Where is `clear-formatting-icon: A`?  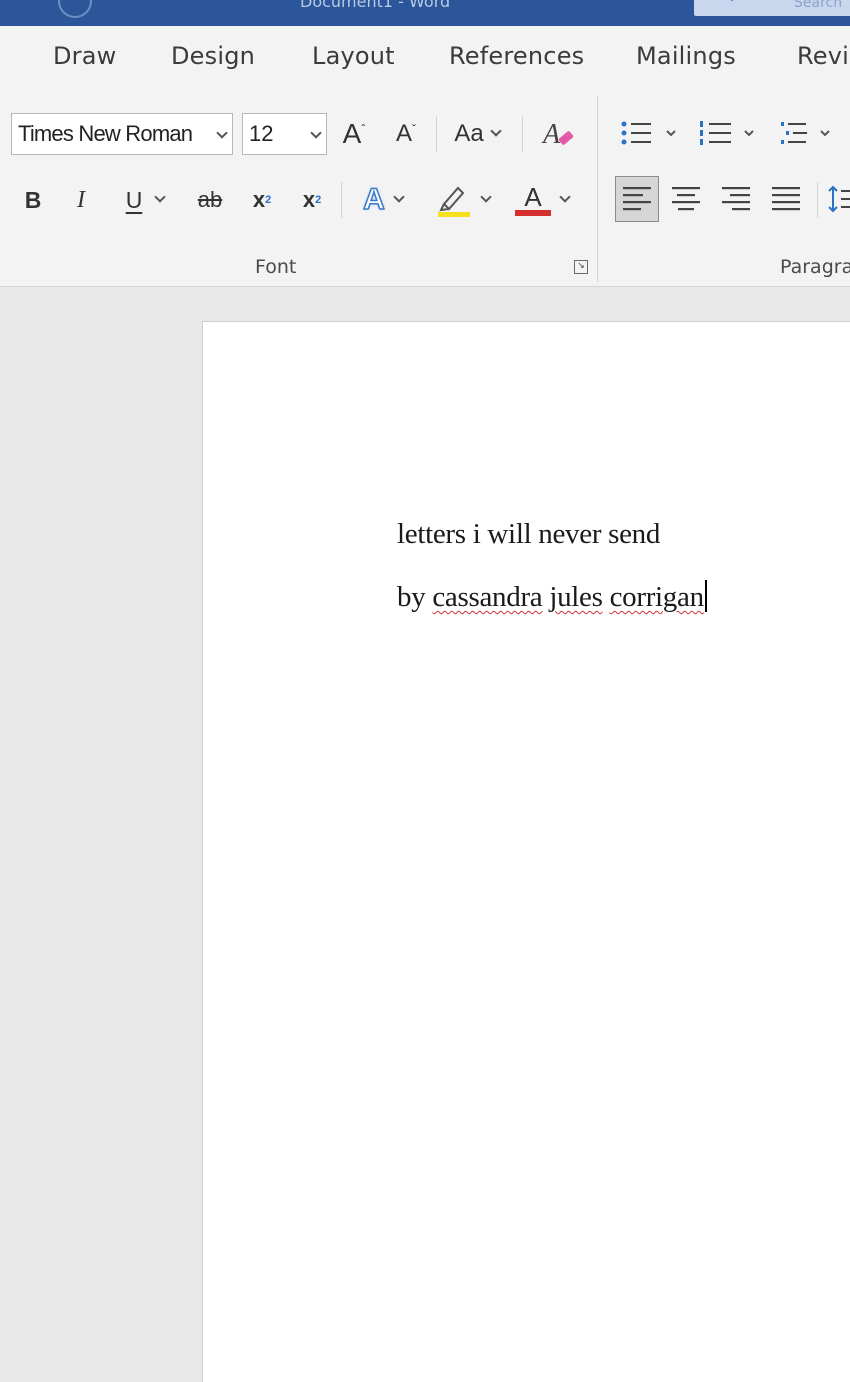
clear-formatting-icon: A is located at coordinates (557, 134).